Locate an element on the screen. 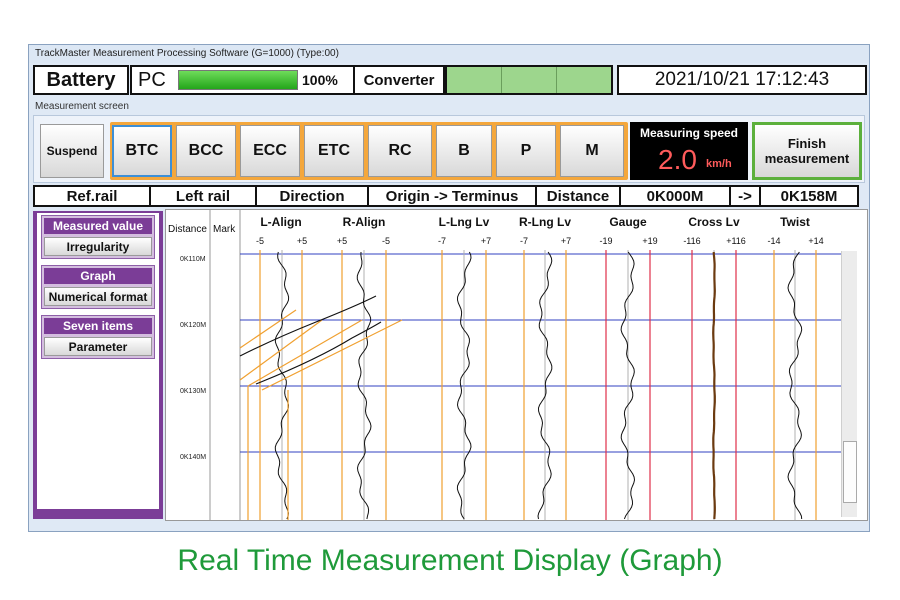 The width and height of the screenshot is (900, 600). direction-value: Origin -> Terminus is located at coordinates (452, 196).